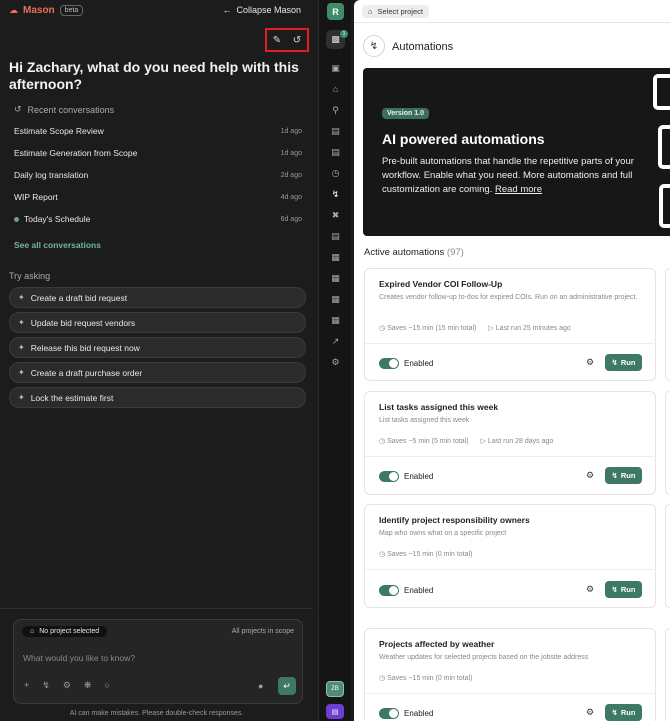 This screenshot has height=721, width=670. I want to click on suggestion-chip: ✦ Lock the estimate first, so click(157, 397).